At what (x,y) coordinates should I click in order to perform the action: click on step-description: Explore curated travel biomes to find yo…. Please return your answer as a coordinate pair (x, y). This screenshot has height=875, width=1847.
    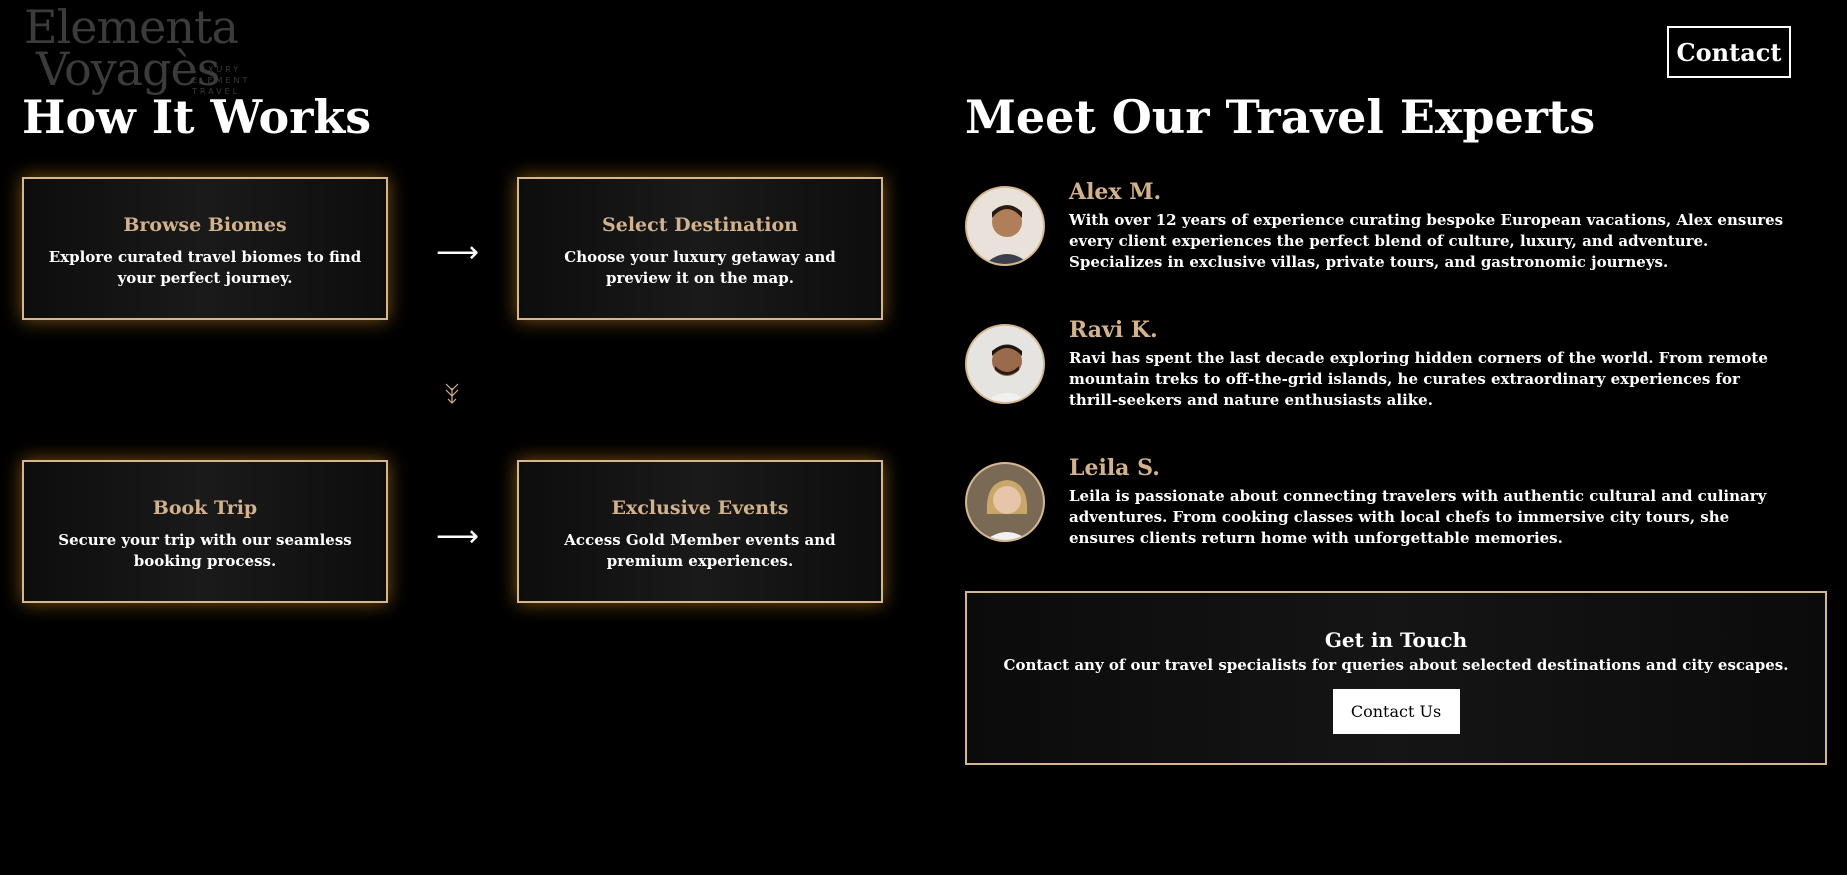
    Looking at the image, I should click on (205, 267).